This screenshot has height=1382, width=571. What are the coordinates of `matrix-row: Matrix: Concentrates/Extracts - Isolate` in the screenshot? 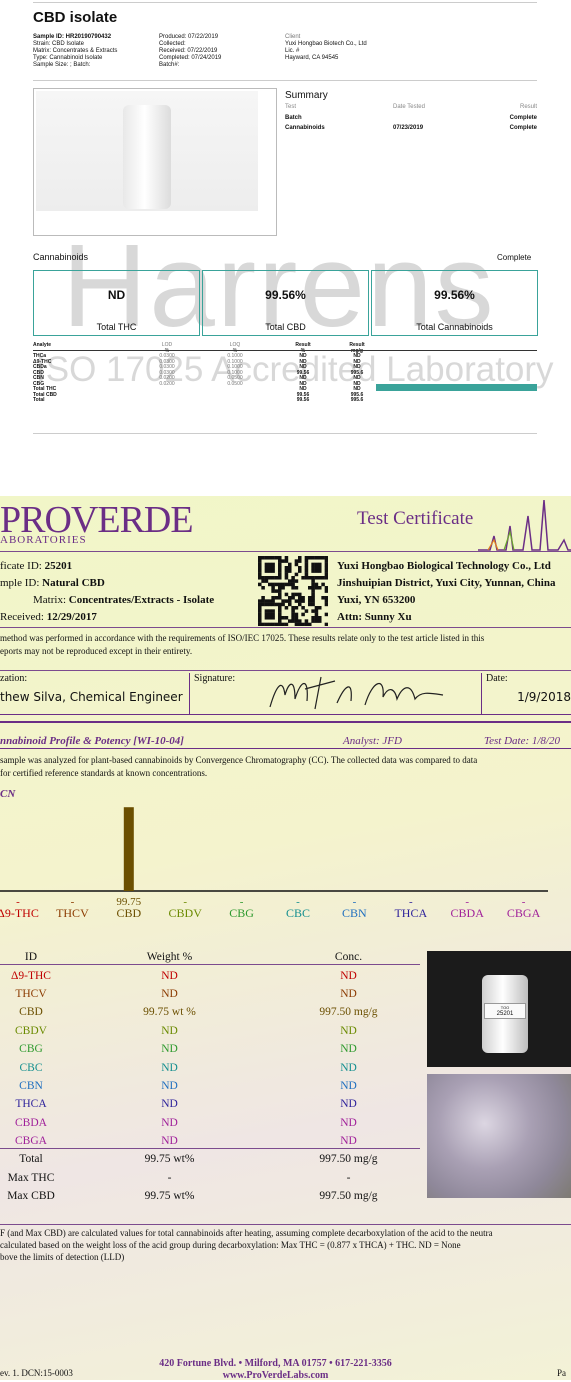 It's located at (107, 600).